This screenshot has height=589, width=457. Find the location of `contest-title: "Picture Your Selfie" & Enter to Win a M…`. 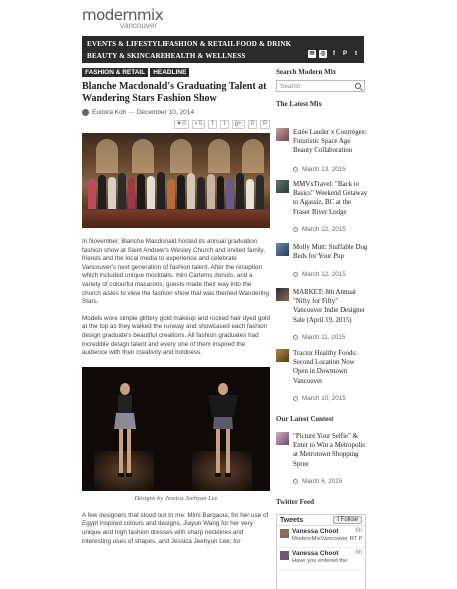

contest-title: "Picture Your Selfie" & Enter to Win a M… is located at coordinates (331, 450).